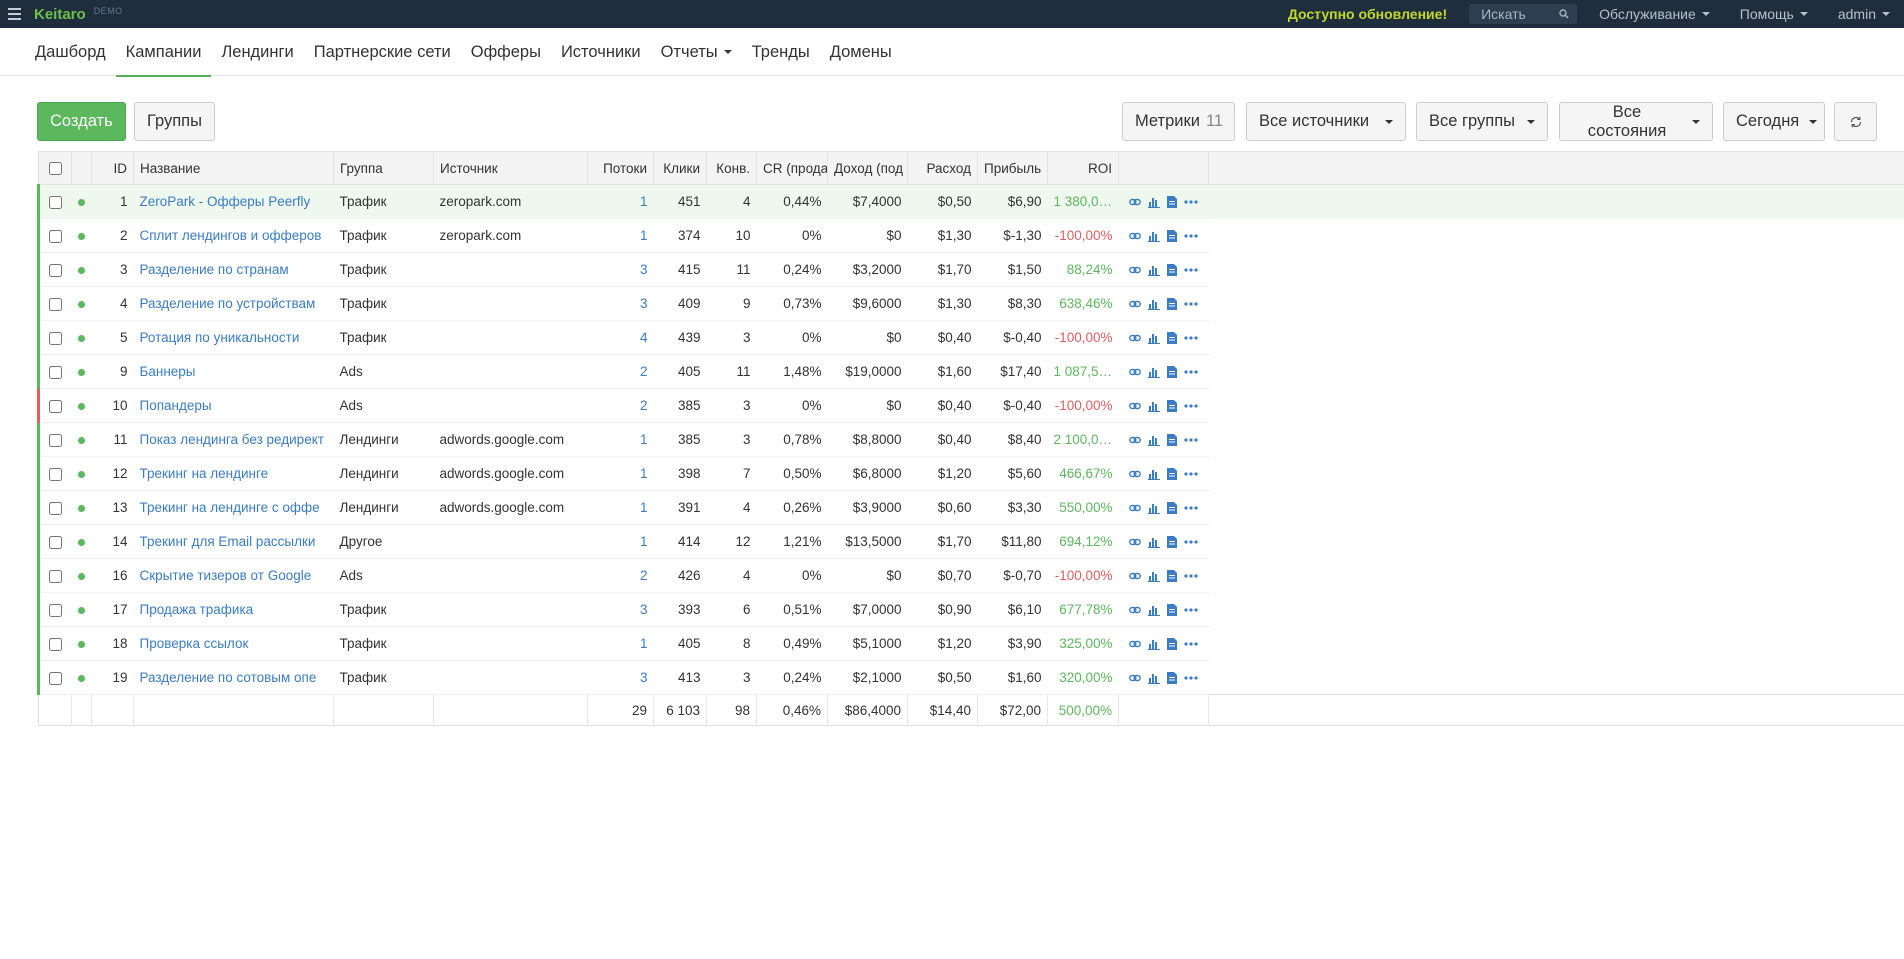  Describe the element at coordinates (731, 168) in the screenshot. I see `column-header-conversions: Конв.` at that location.